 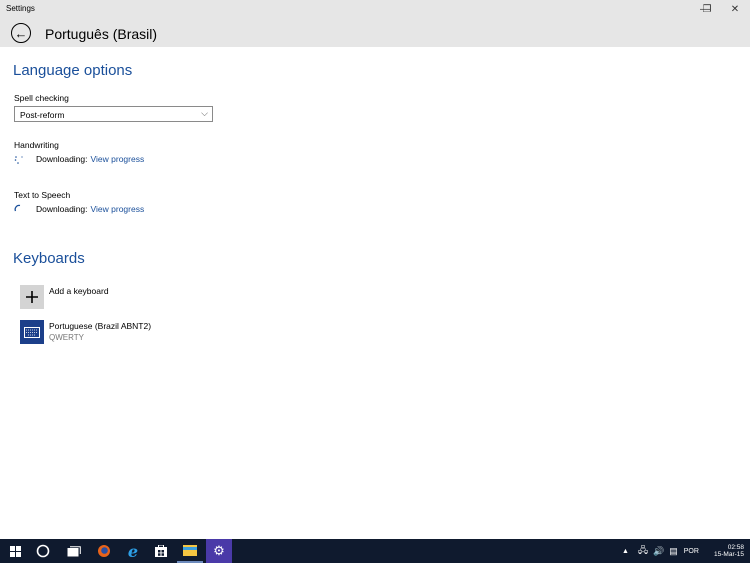 What do you see at coordinates (42, 195) in the screenshot?
I see `text-to-speech-label: Text to Speech` at bounding box center [42, 195].